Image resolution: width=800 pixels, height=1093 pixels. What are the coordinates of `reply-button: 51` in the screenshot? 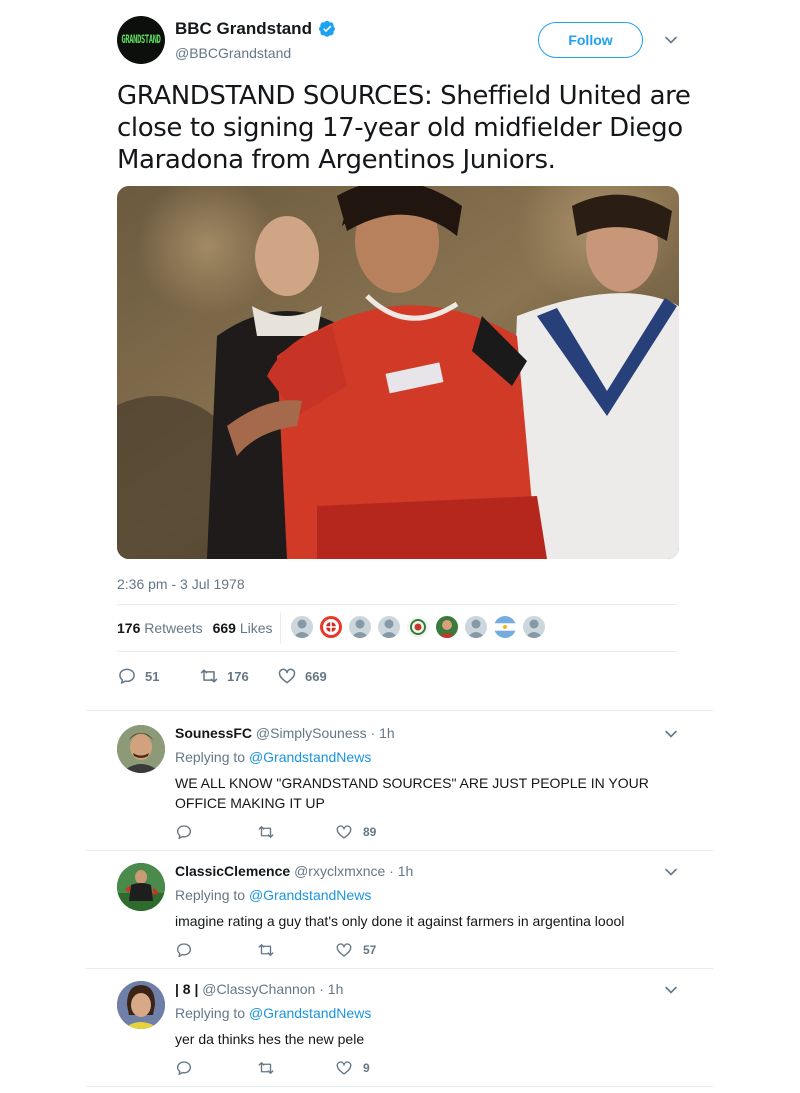 It's located at (138, 676).